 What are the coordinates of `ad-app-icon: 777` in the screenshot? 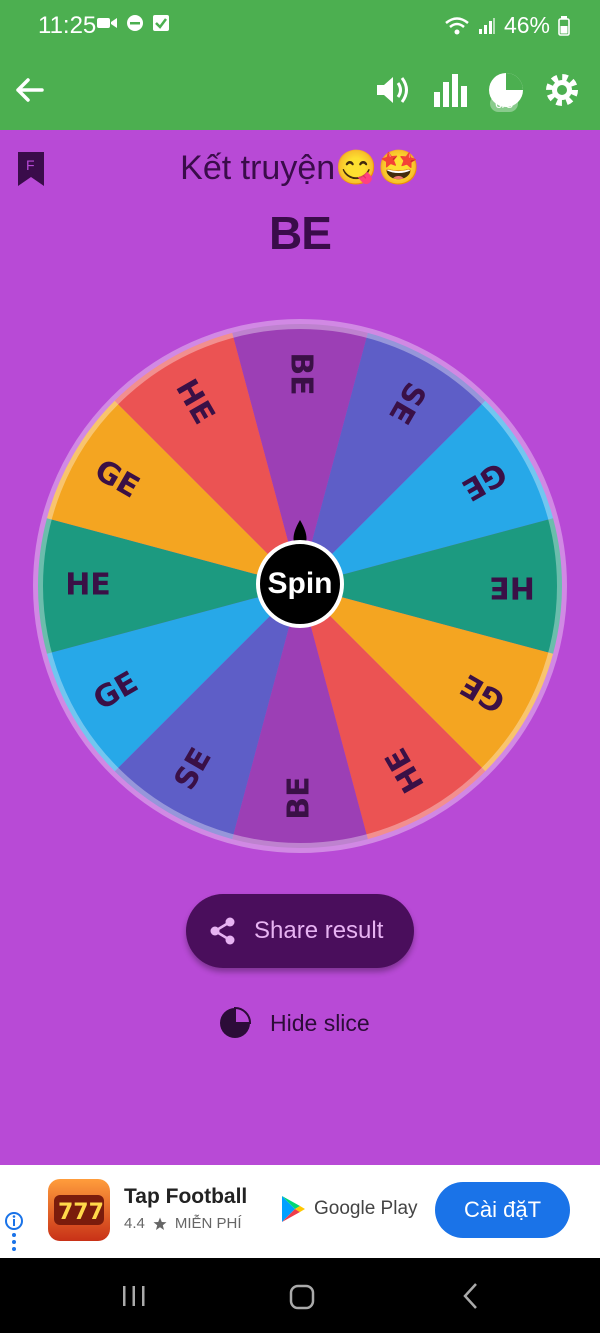 It's located at (79, 1210).